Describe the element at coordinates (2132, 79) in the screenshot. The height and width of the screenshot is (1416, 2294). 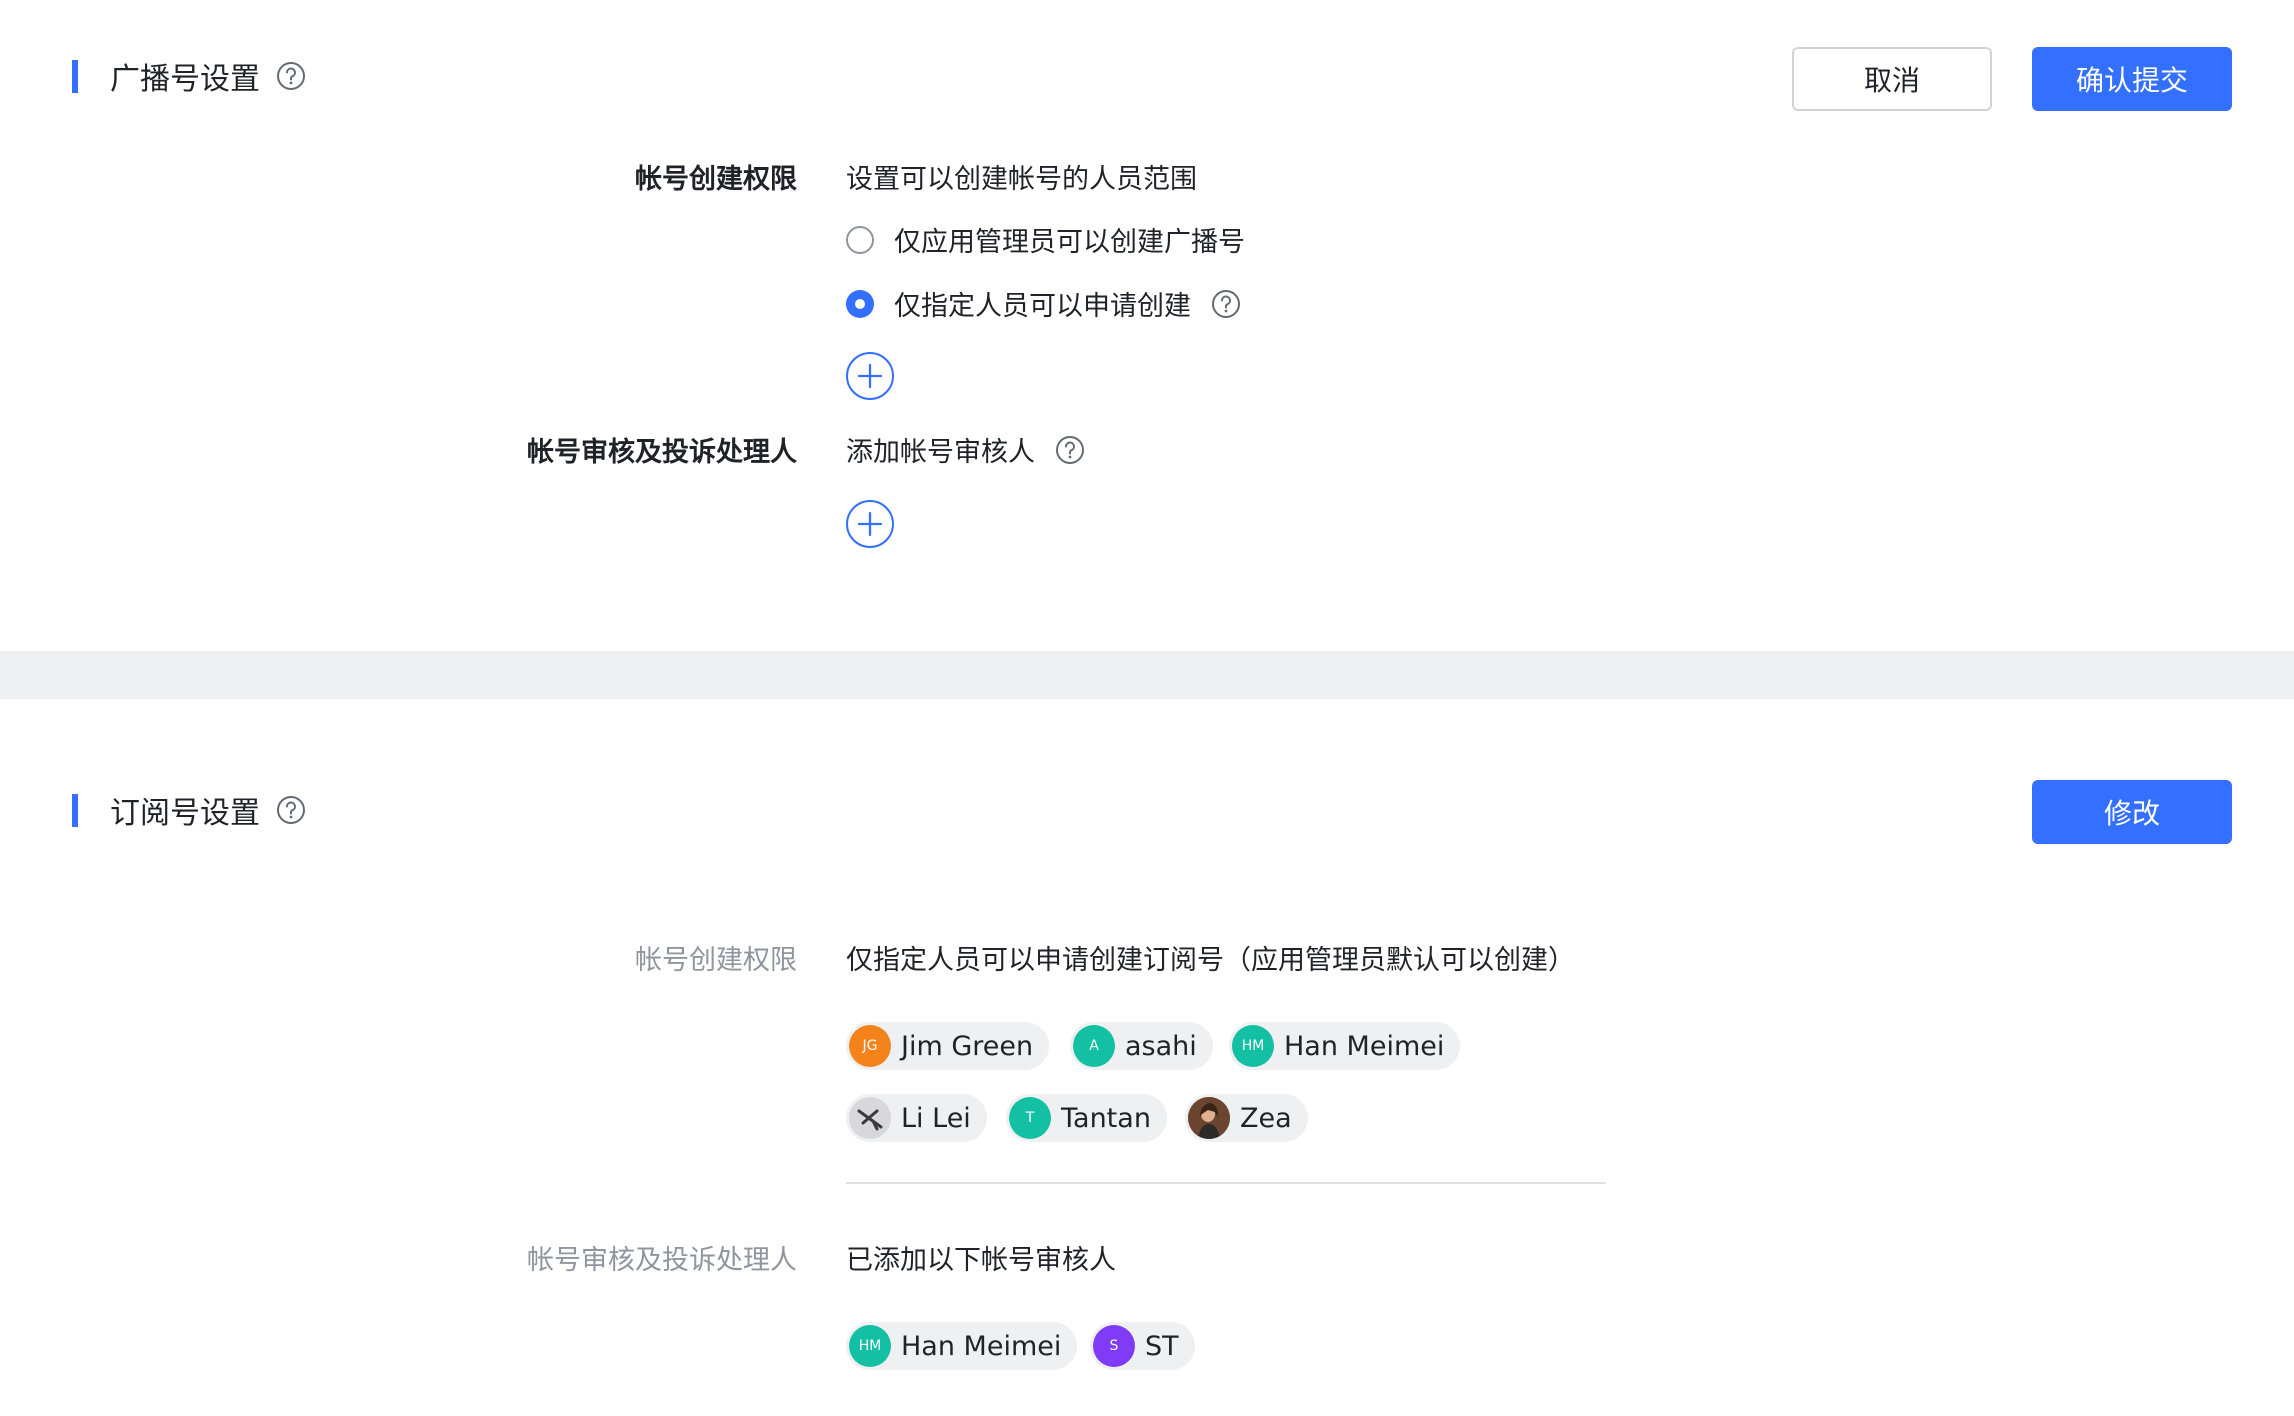
I see `confirm-submit-button: 确认提交` at that location.